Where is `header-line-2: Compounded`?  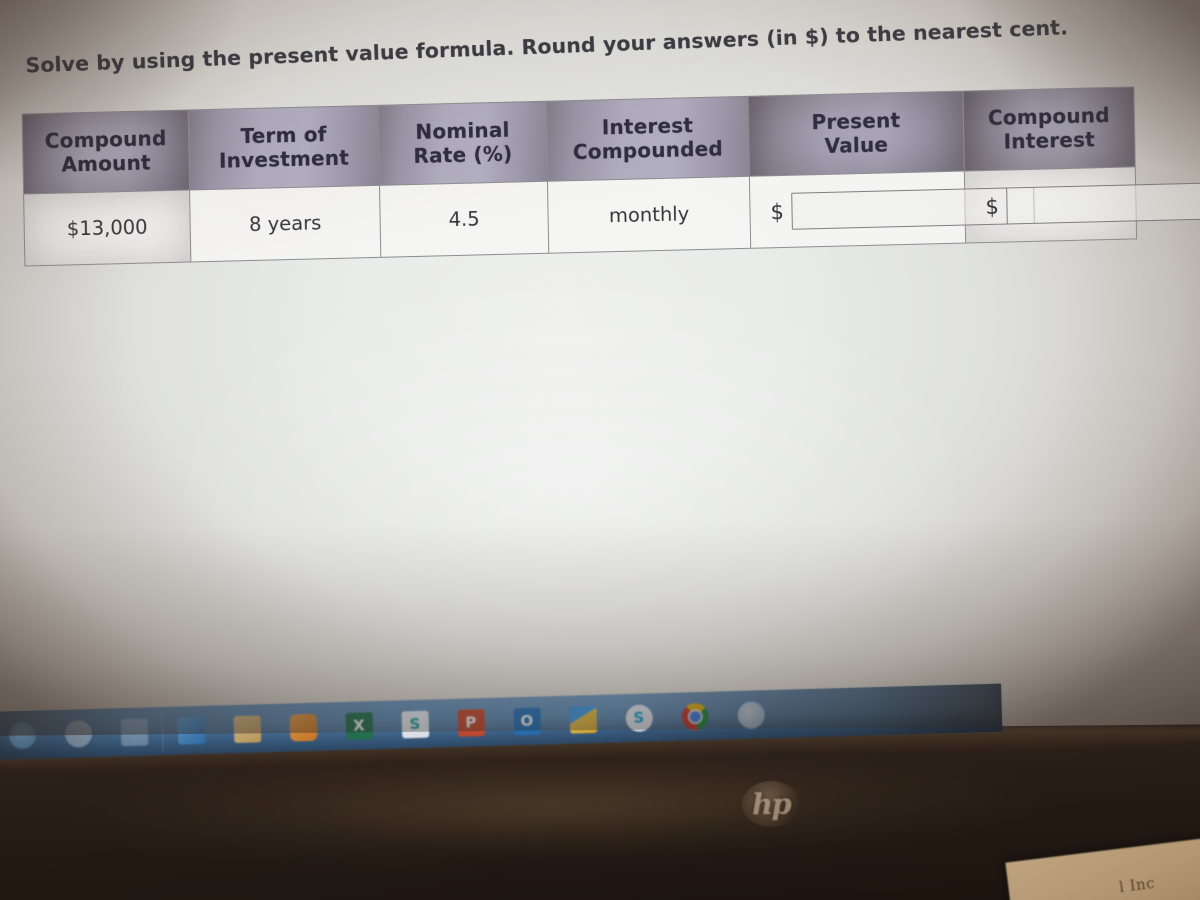
header-line-2: Compounded is located at coordinates (648, 149).